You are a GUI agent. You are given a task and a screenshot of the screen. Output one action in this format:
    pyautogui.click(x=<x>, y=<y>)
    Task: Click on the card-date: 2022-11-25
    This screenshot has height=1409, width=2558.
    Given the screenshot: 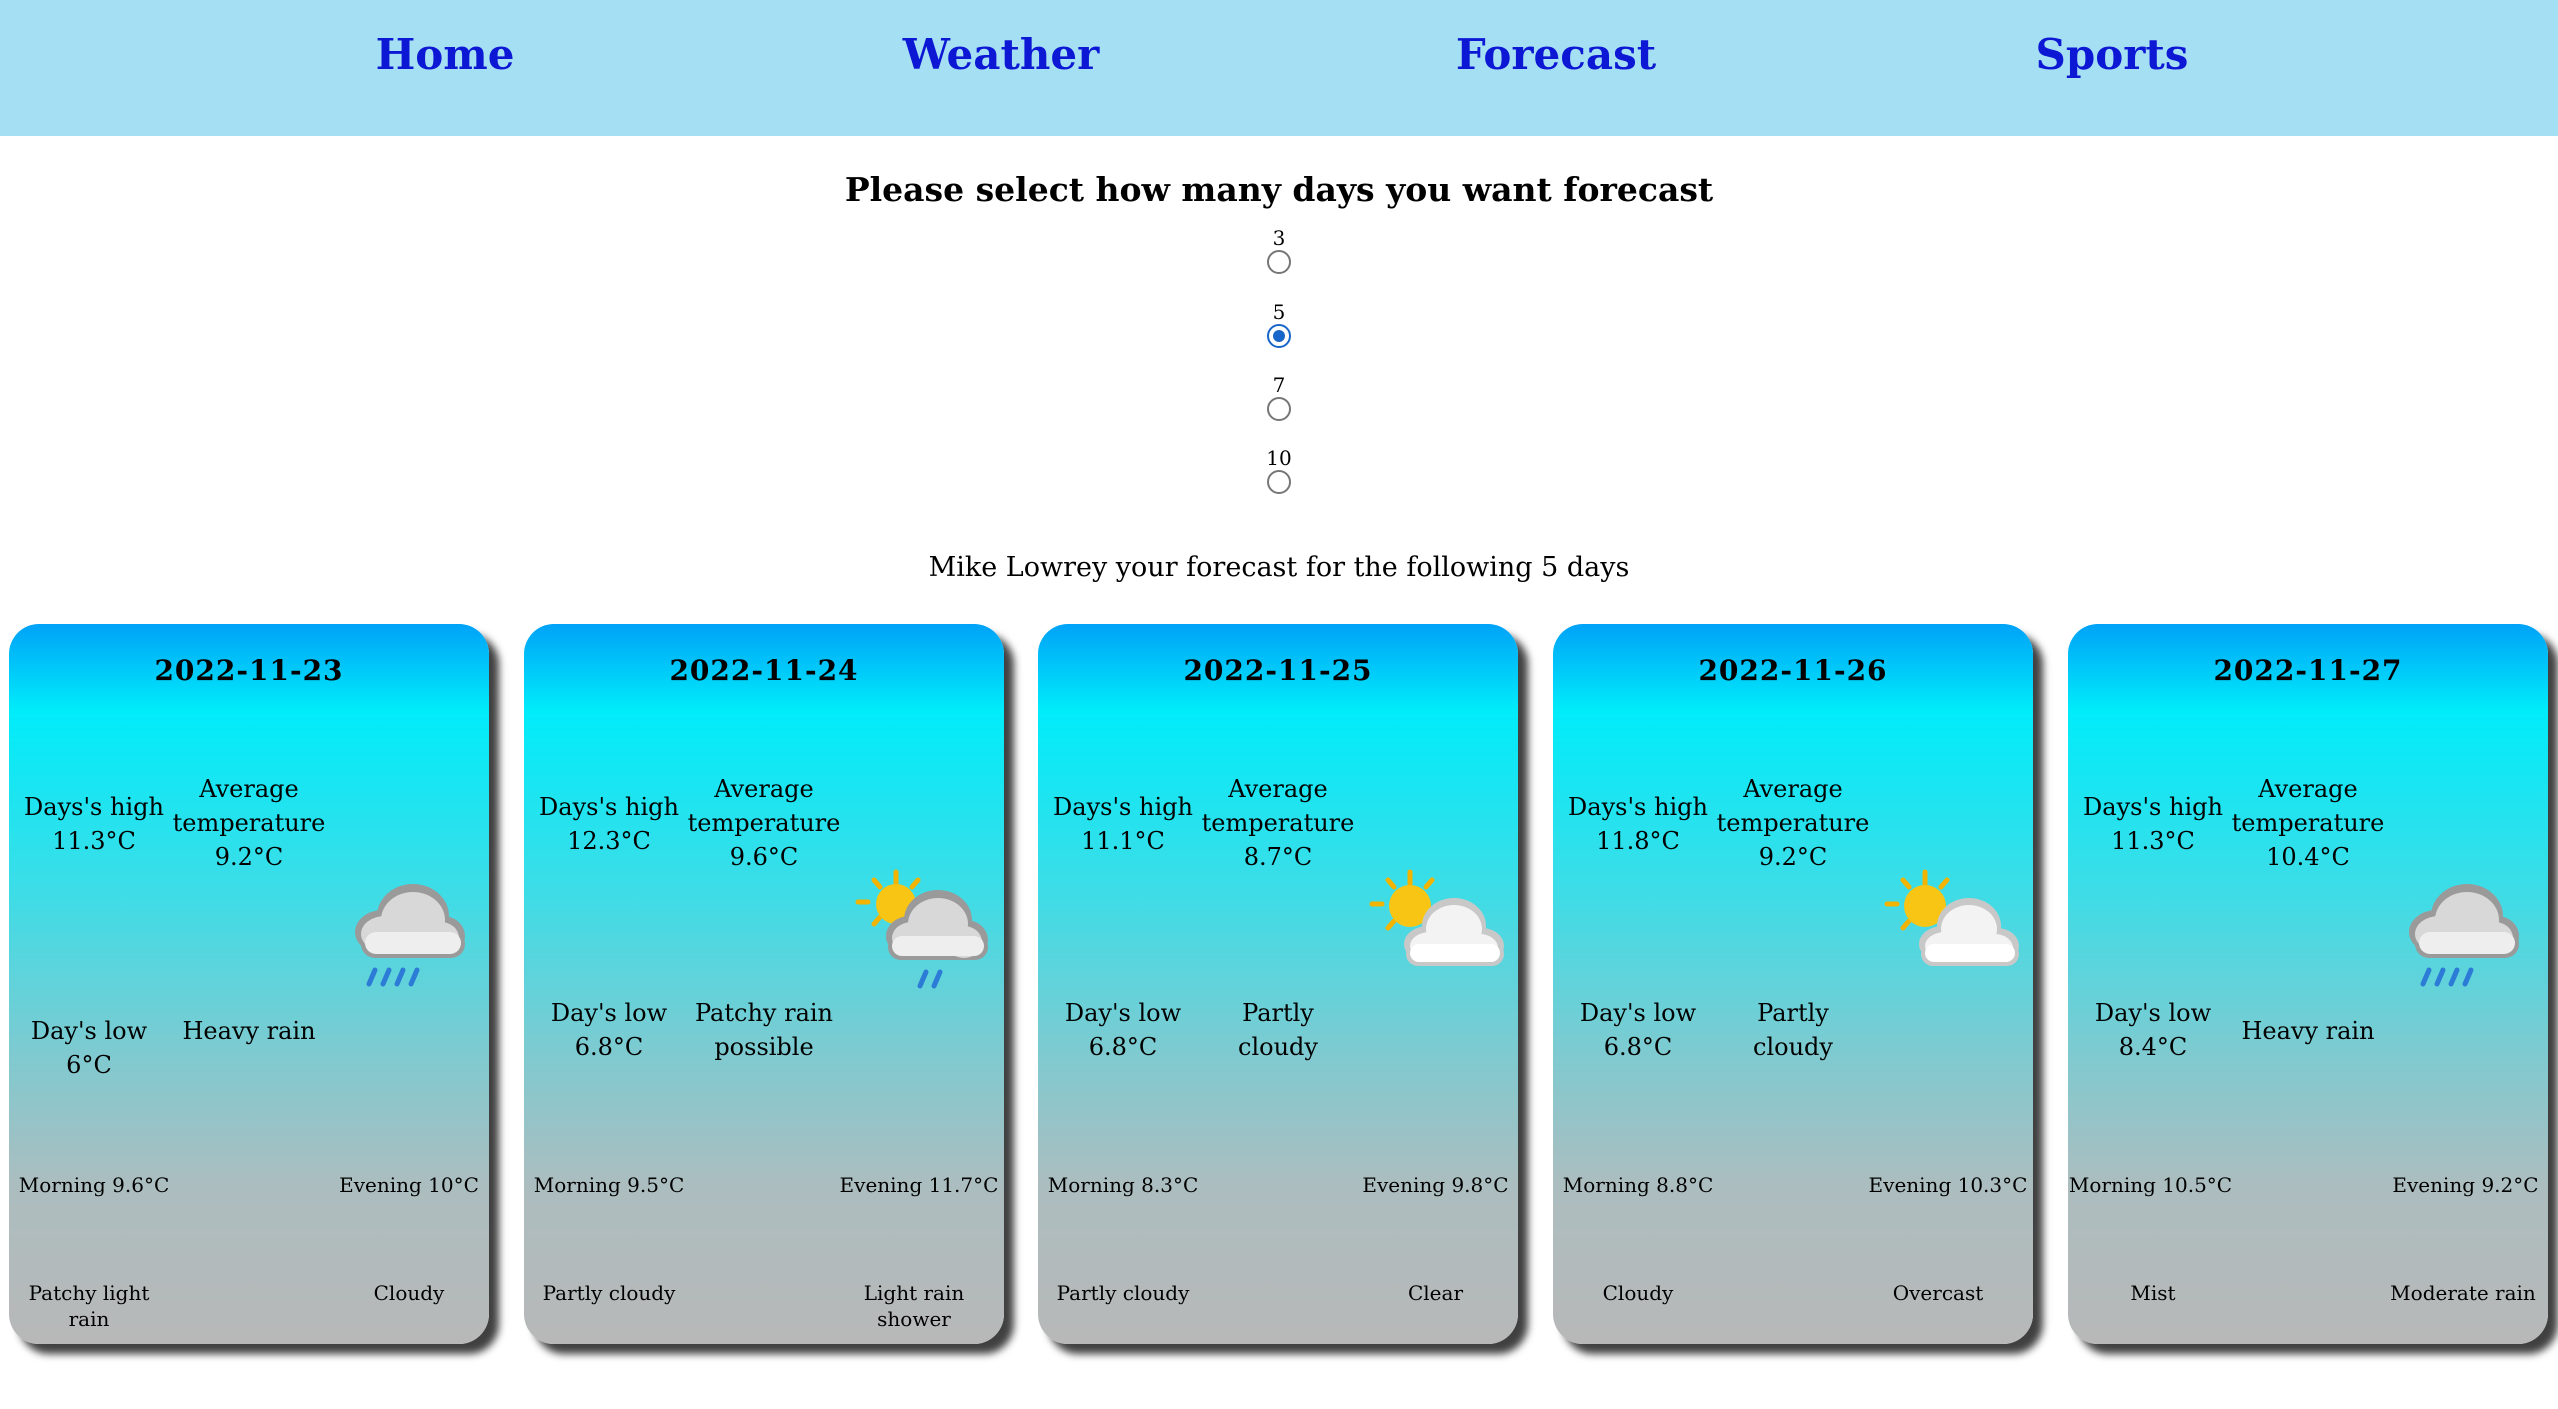 What is the action you would take?
    pyautogui.click(x=1278, y=670)
    